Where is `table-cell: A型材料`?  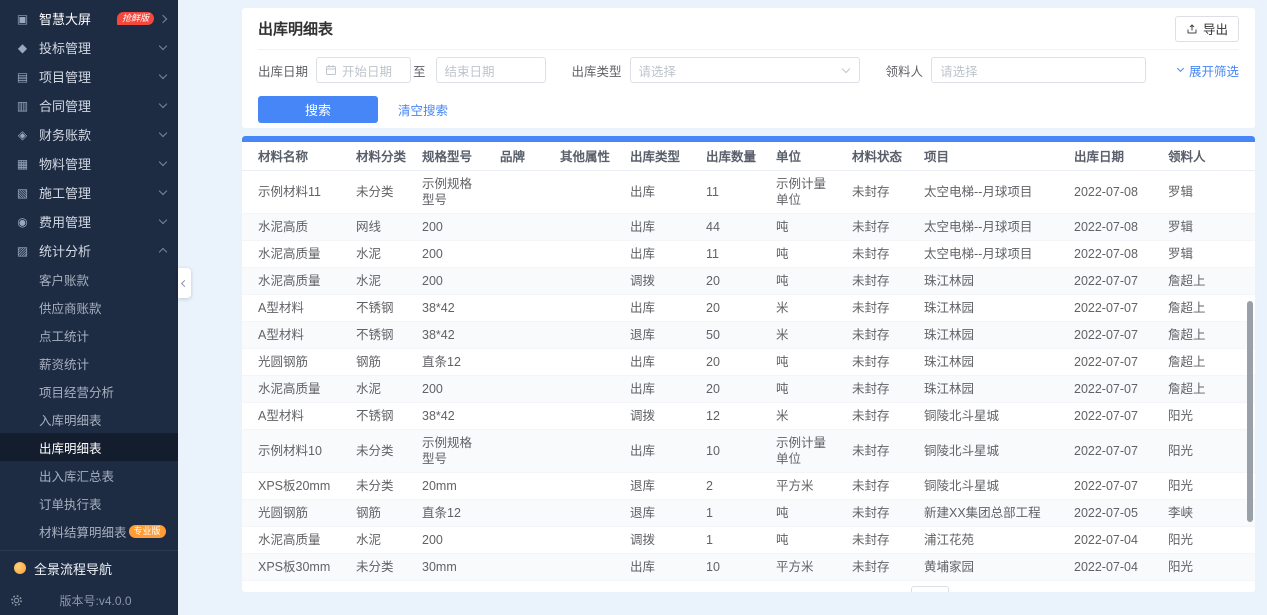
table-cell: A型材料 is located at coordinates (295, 416).